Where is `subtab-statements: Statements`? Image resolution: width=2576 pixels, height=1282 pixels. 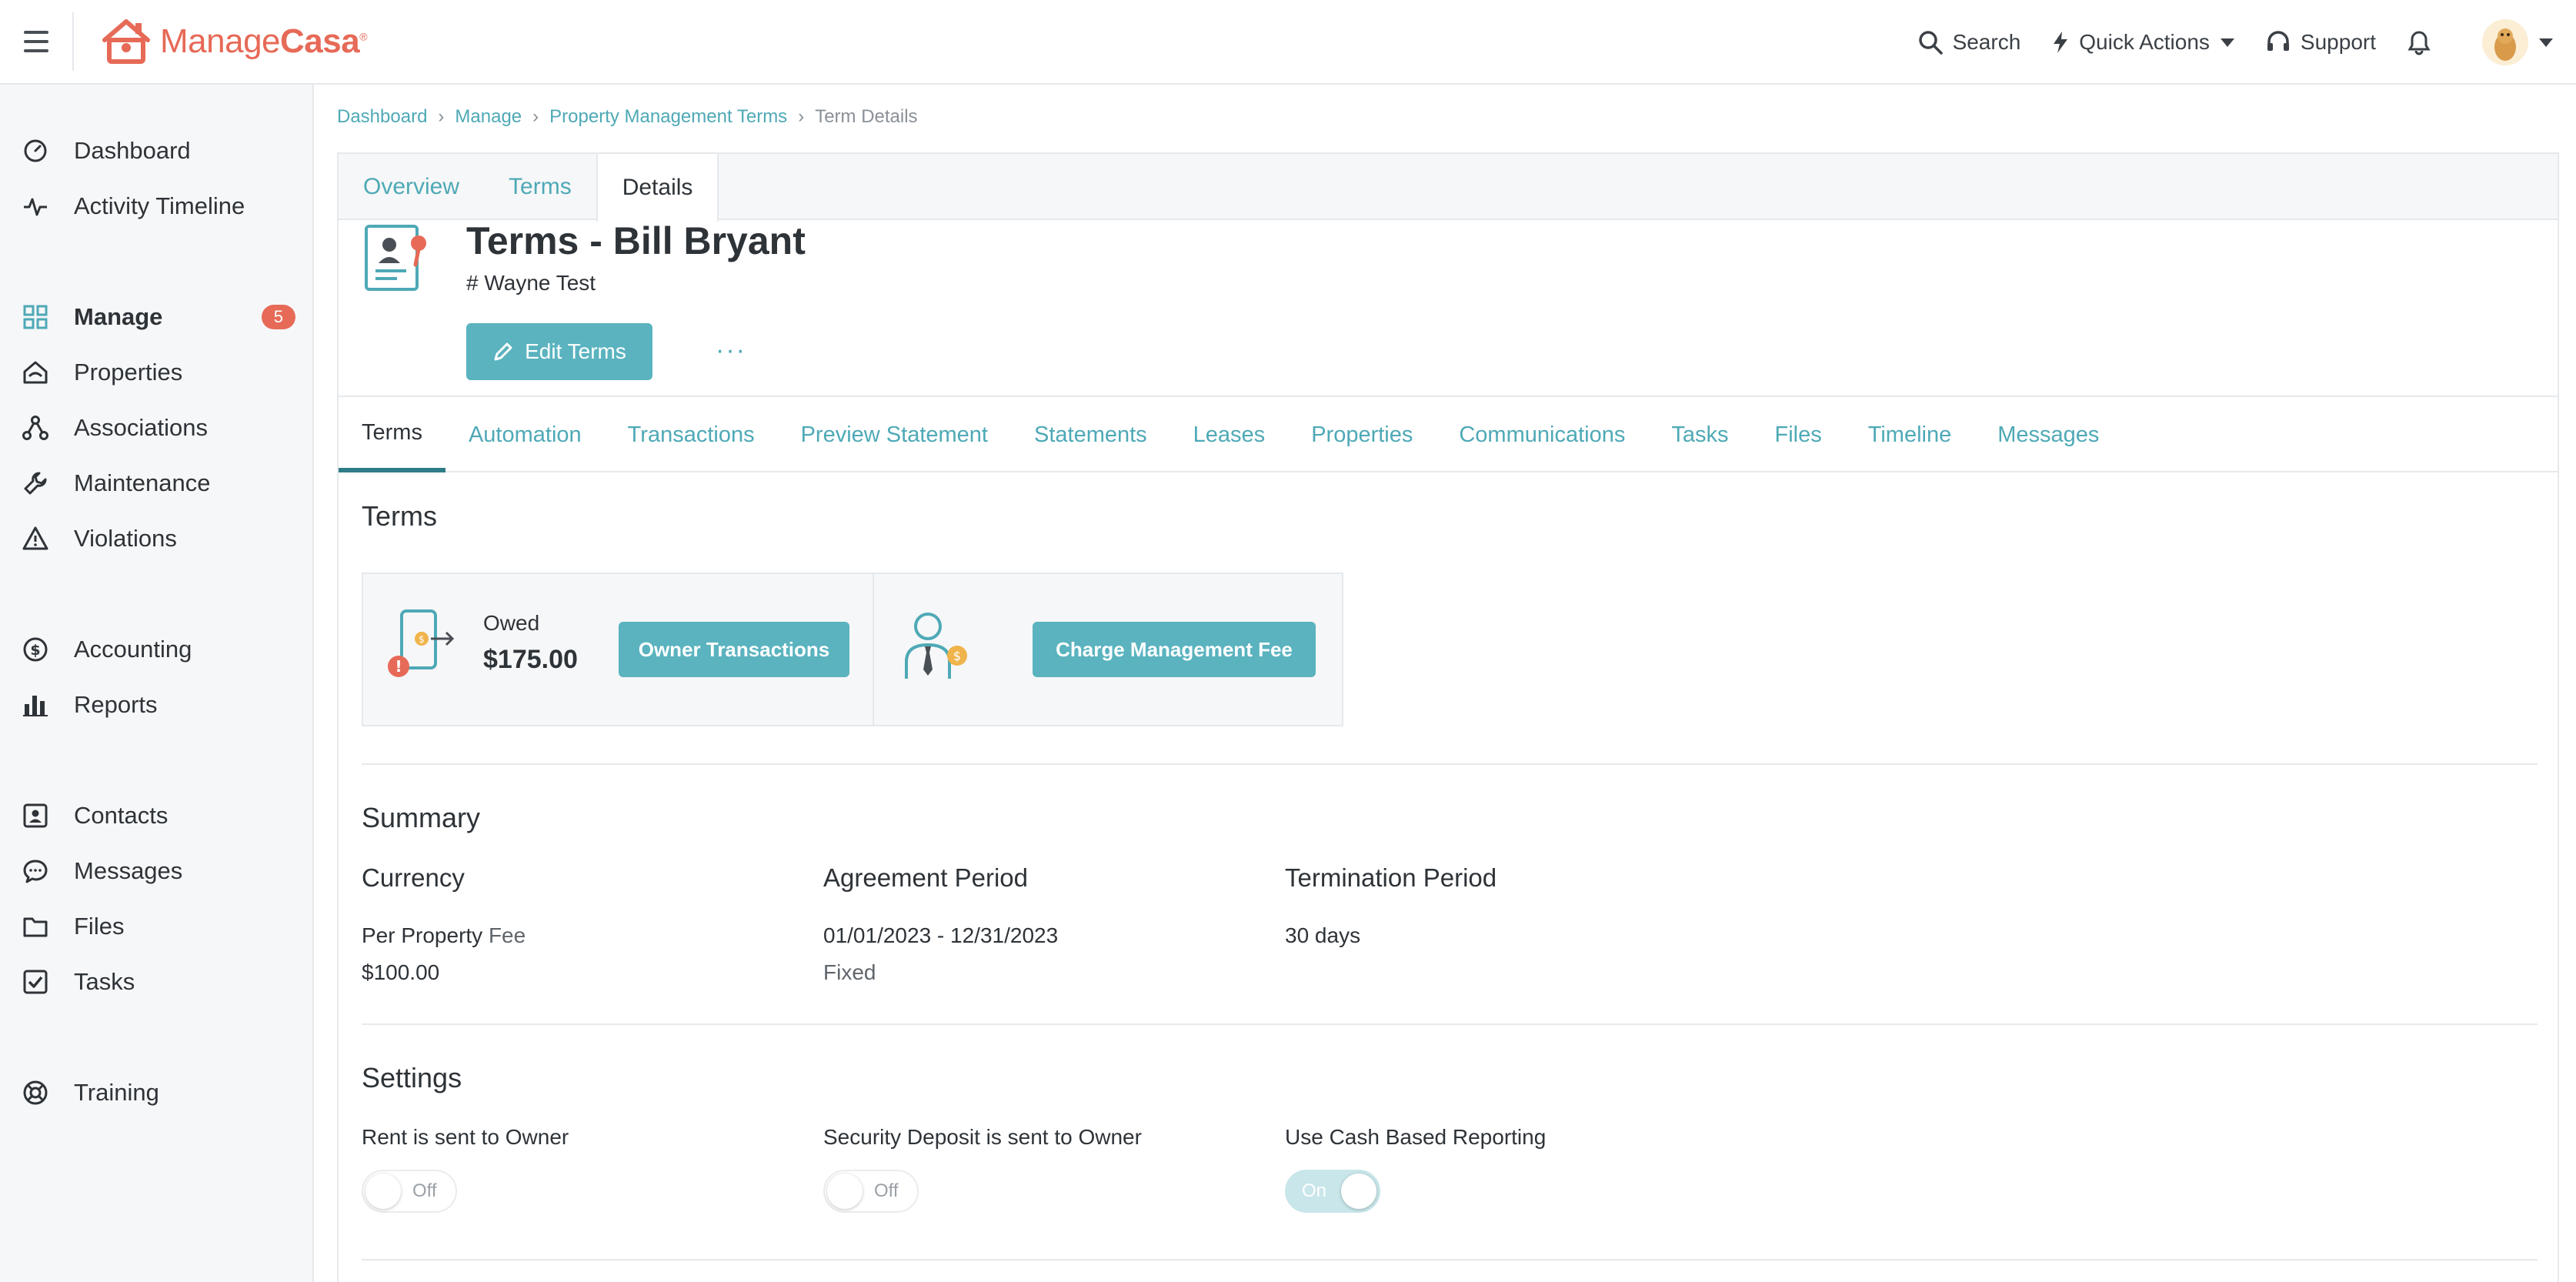 subtab-statements: Statements is located at coordinates (1091, 434).